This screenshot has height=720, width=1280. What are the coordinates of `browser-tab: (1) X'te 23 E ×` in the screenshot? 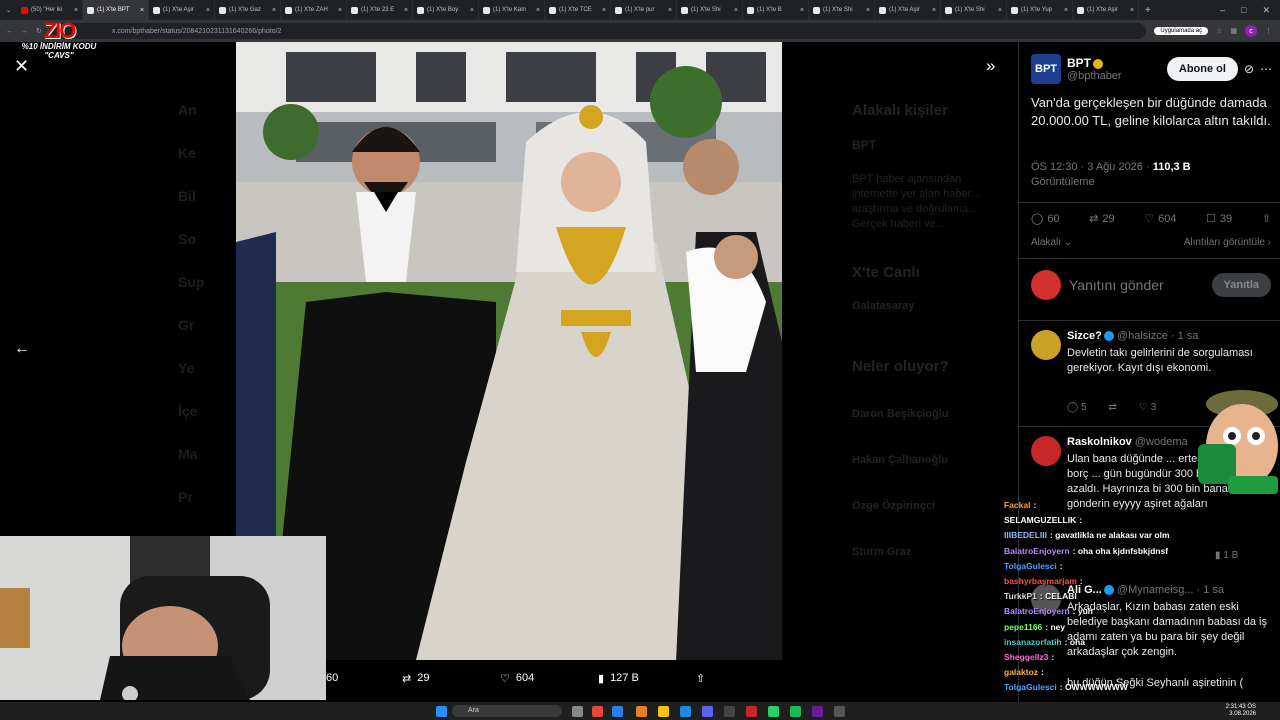 It's located at (380, 10).